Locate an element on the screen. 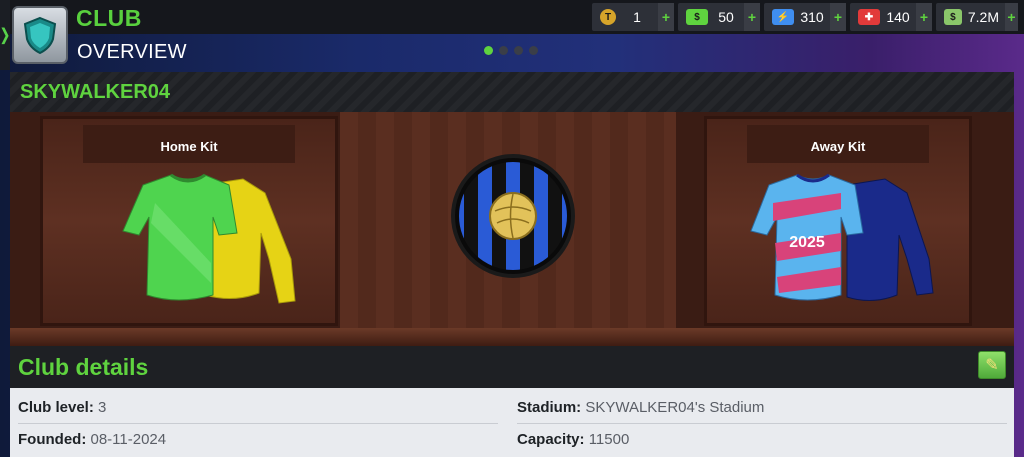 This screenshot has height=457, width=1024. club-details-header: Club details ✎ is located at coordinates (512, 367).